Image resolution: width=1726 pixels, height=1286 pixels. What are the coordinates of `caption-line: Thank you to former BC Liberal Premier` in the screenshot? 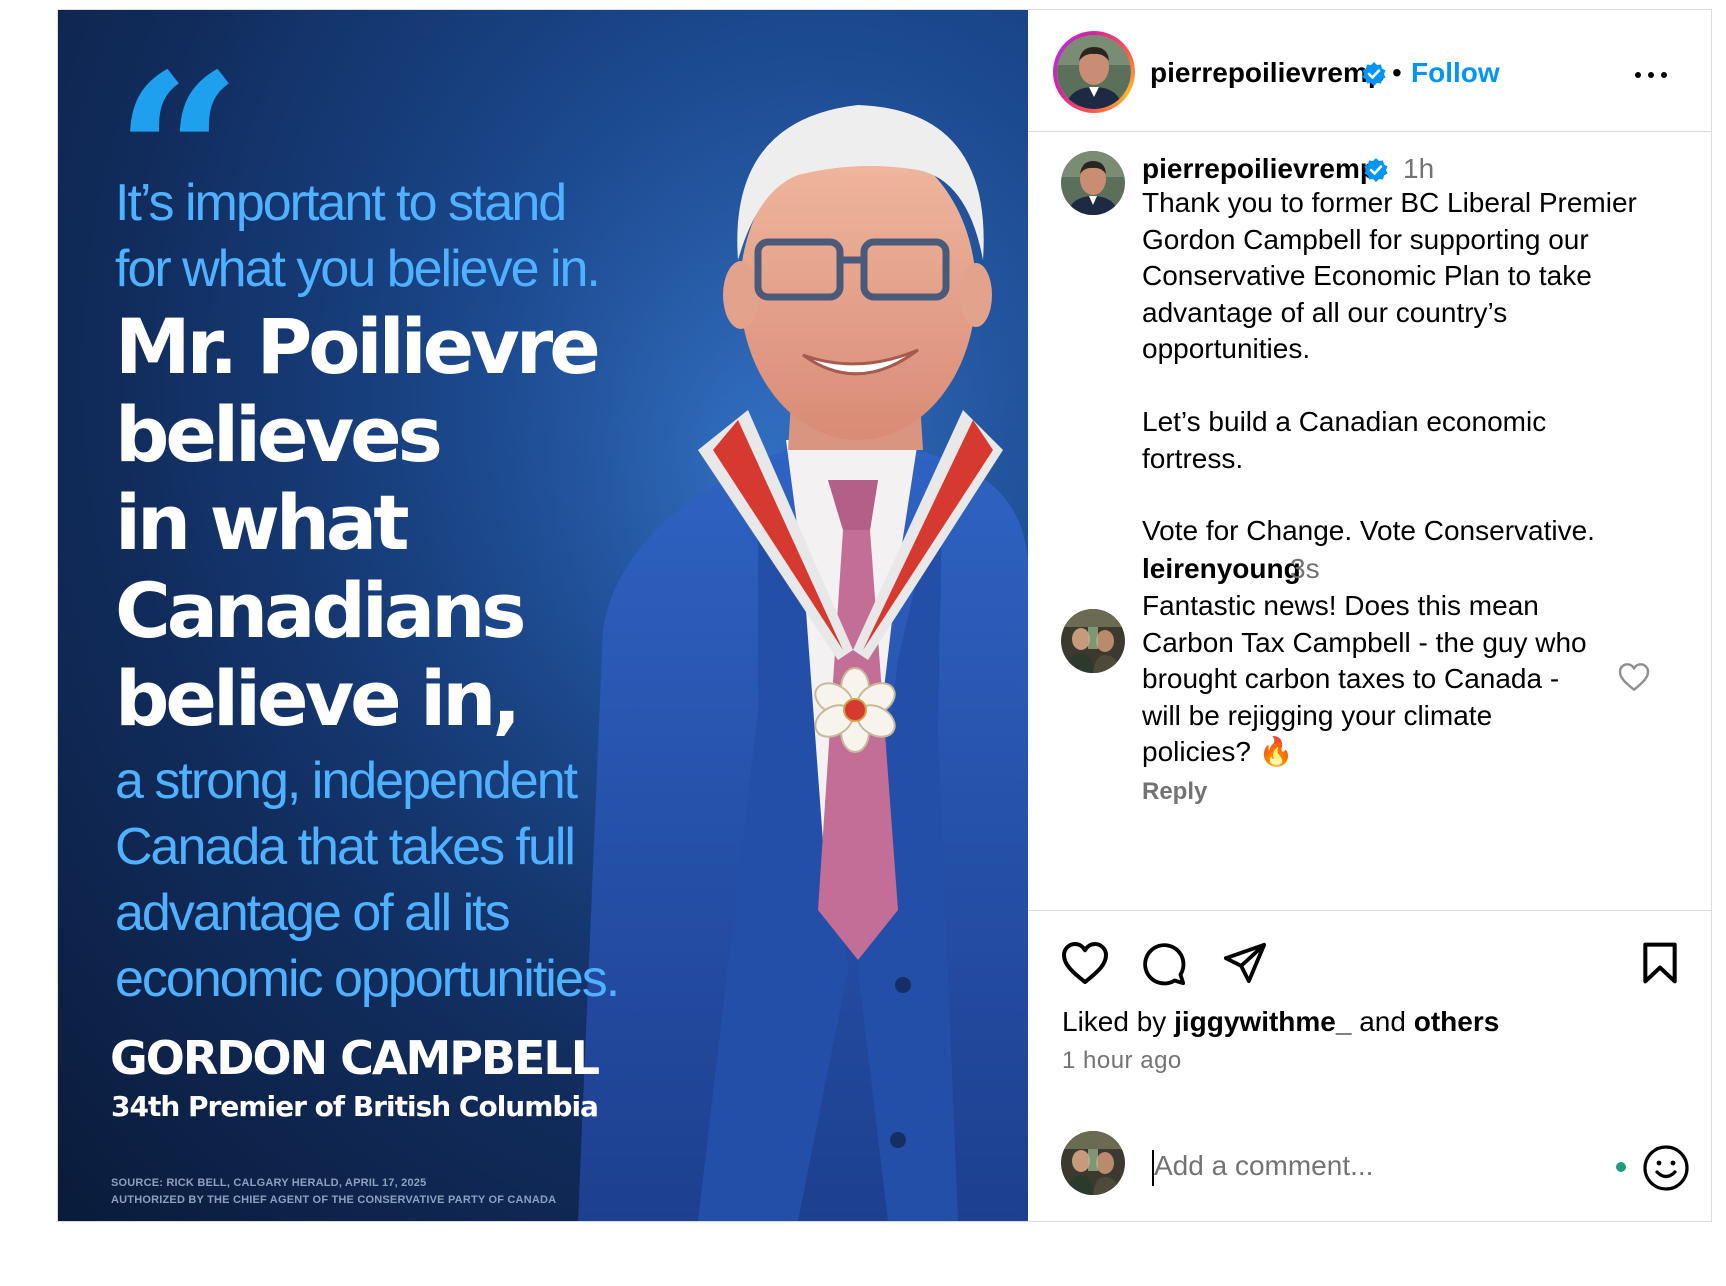 It's located at (1389, 202).